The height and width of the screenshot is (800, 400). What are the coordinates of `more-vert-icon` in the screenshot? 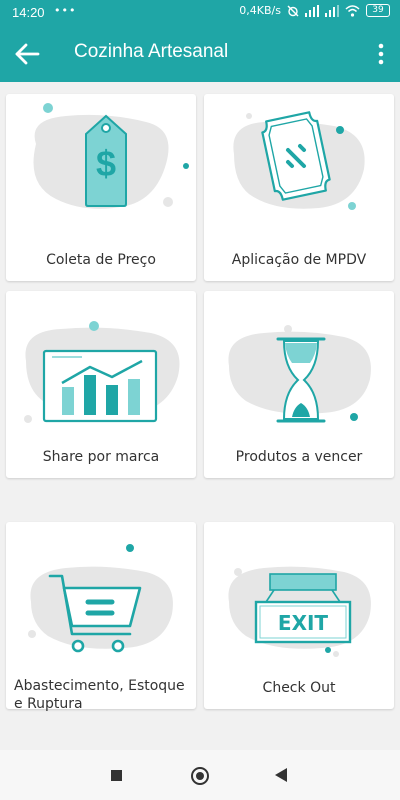 It's located at (381, 54).